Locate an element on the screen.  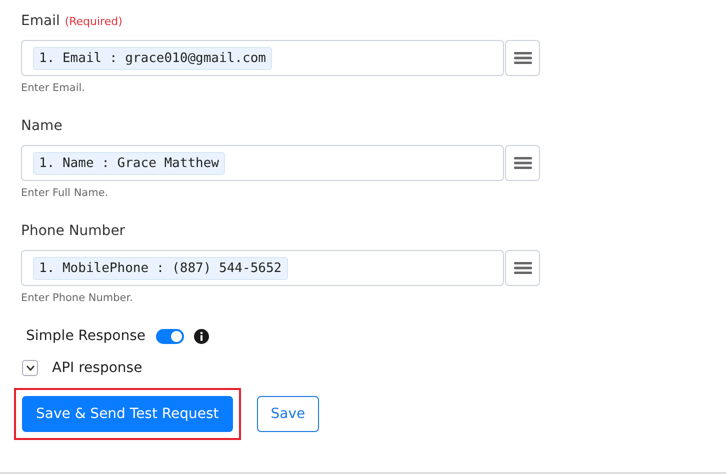
section-label: API response is located at coordinates (97, 368).